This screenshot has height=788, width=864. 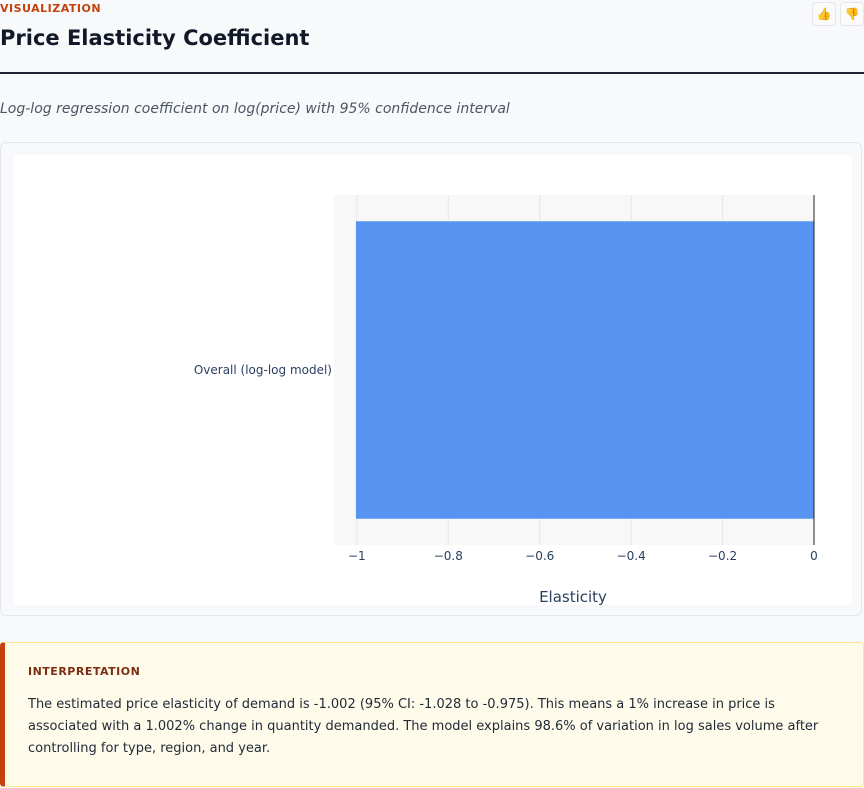 I want to click on title-divider, so click(x=432, y=73).